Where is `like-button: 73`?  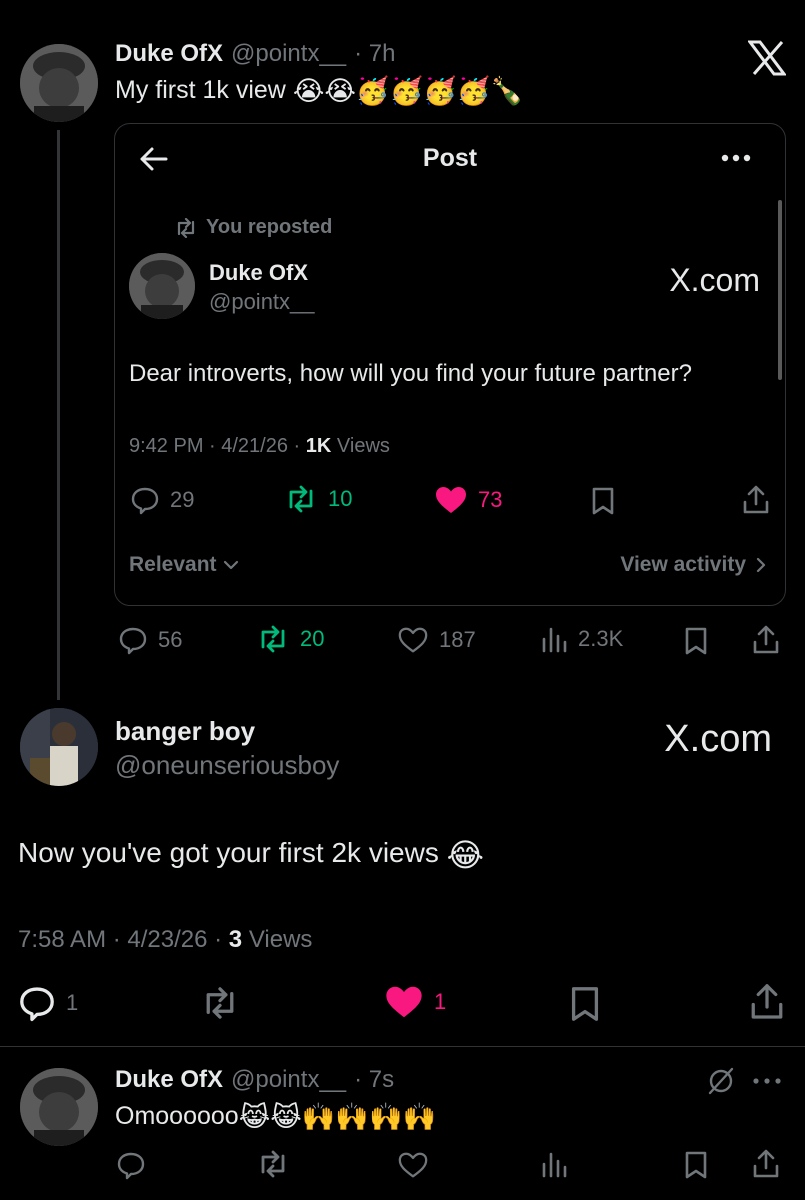
like-button: 73 is located at coordinates (468, 500).